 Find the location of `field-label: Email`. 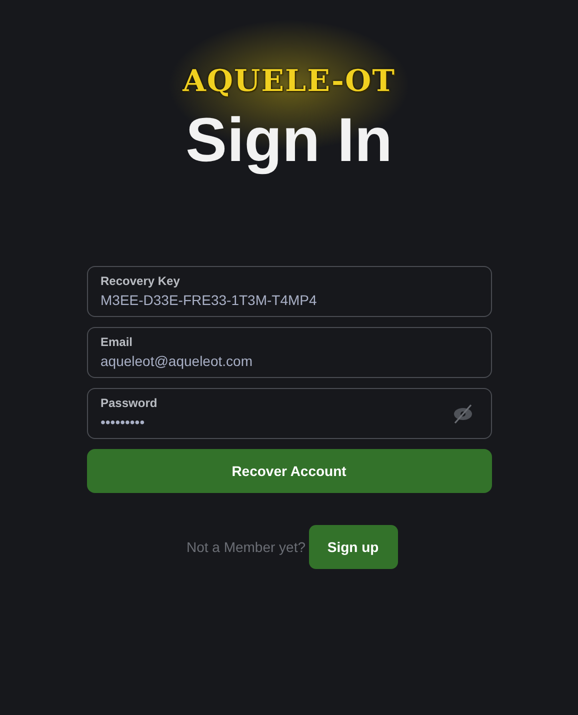

field-label: Email is located at coordinates (117, 342).